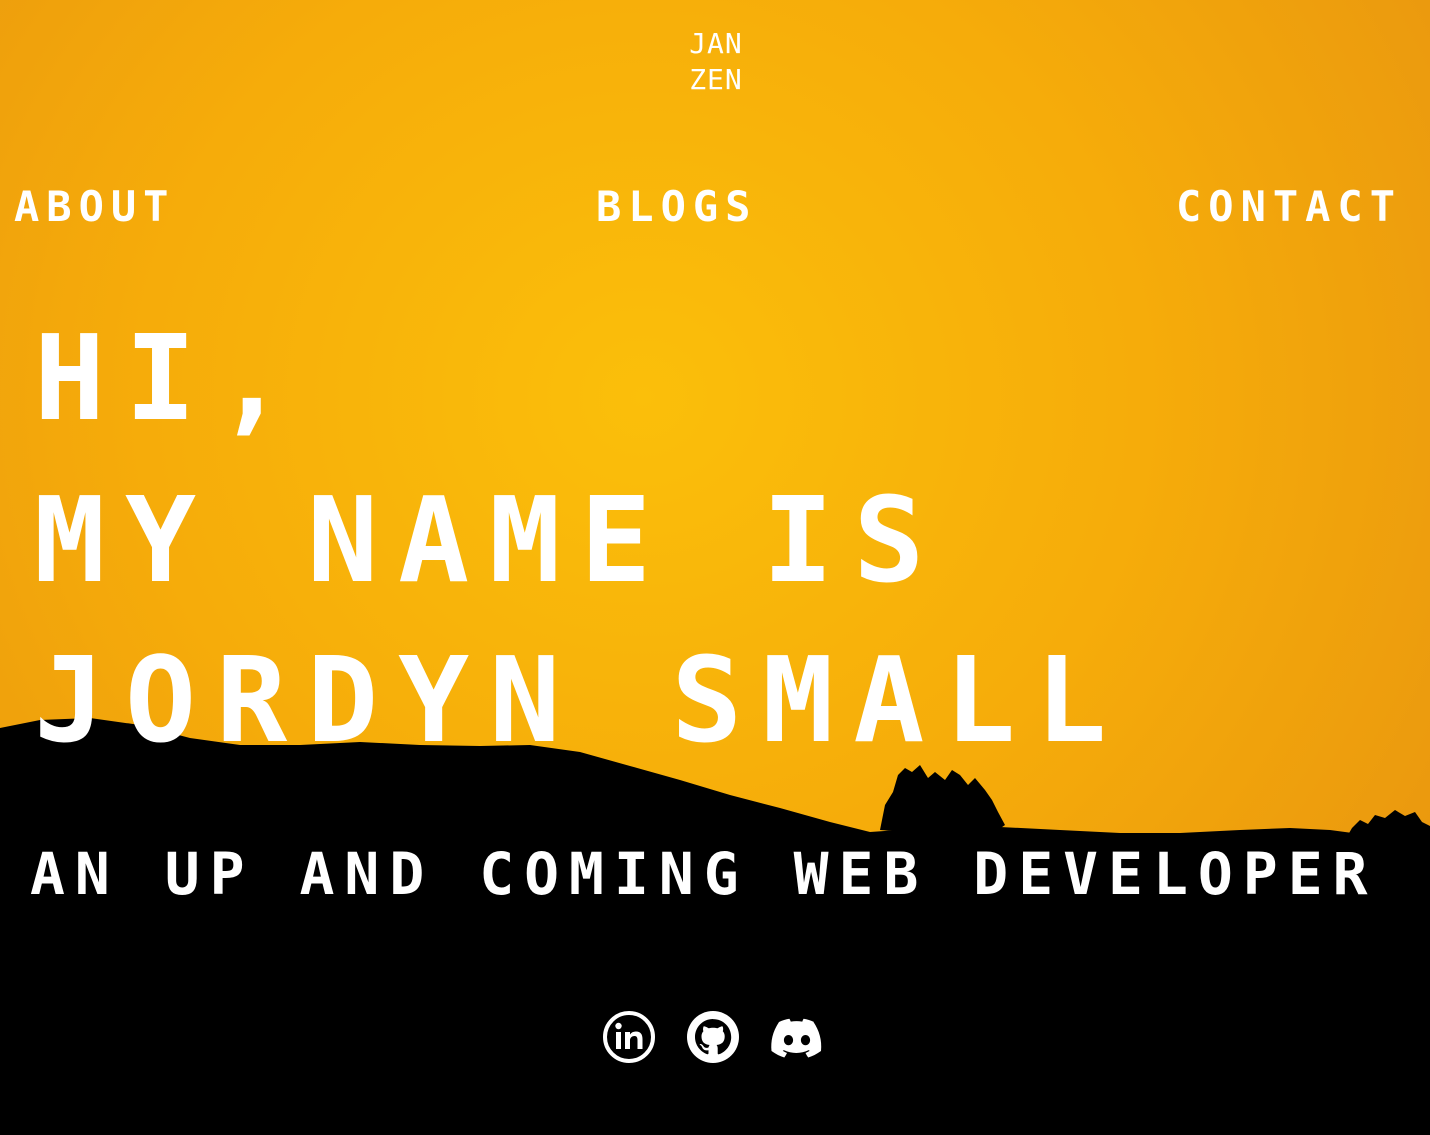 Image resolution: width=1430 pixels, height=1135 pixels. Describe the element at coordinates (580, 700) in the screenshot. I see `hero-name: JORDYN SMALL` at that location.